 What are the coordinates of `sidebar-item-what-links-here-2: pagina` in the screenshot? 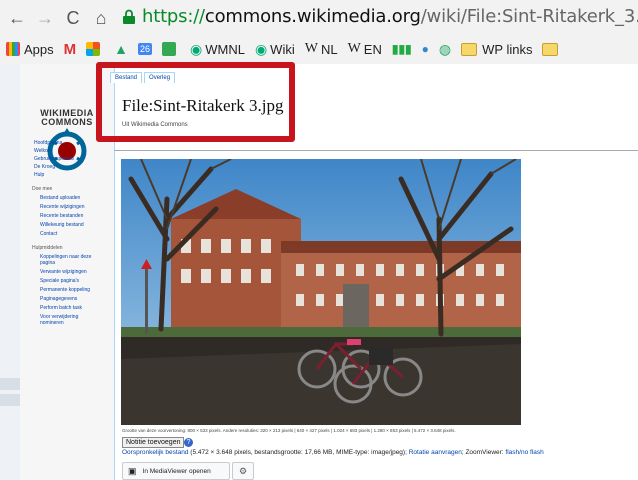 It's located at (47, 263).